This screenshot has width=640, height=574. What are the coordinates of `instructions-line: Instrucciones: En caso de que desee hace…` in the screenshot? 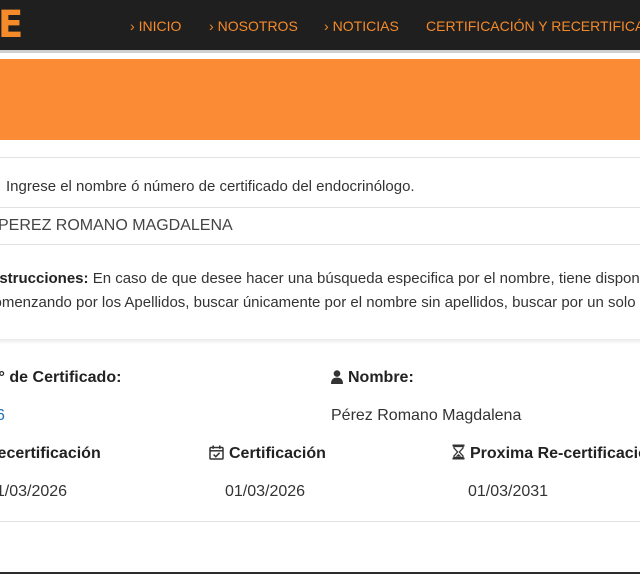 It's located at (320, 279).